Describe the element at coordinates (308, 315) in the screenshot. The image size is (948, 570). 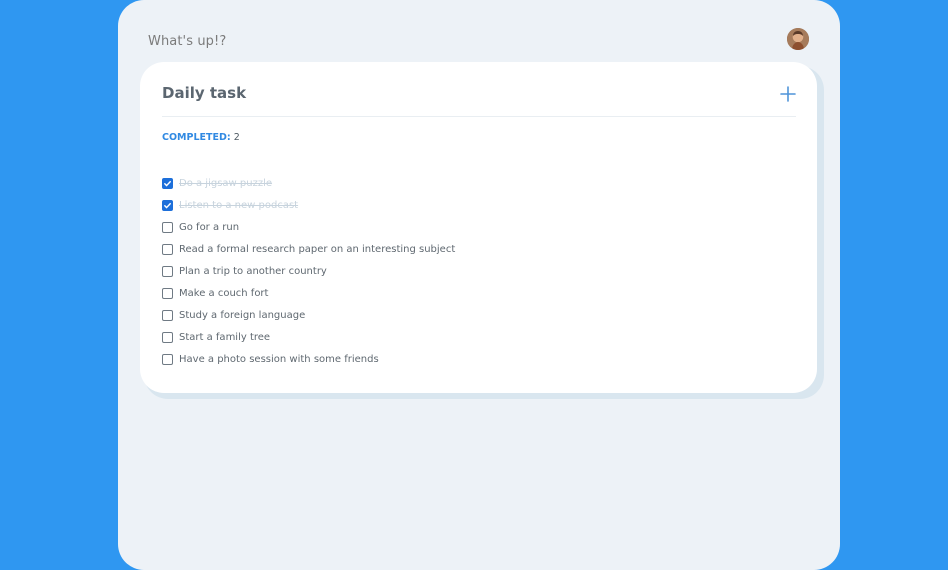
I see `task-item: Study a foreign language` at that location.